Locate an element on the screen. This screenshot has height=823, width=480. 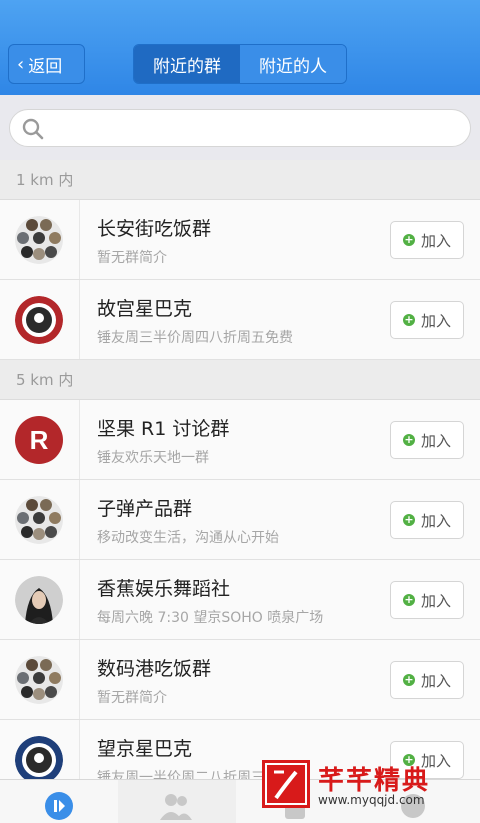
search-input is located at coordinates (240, 128).